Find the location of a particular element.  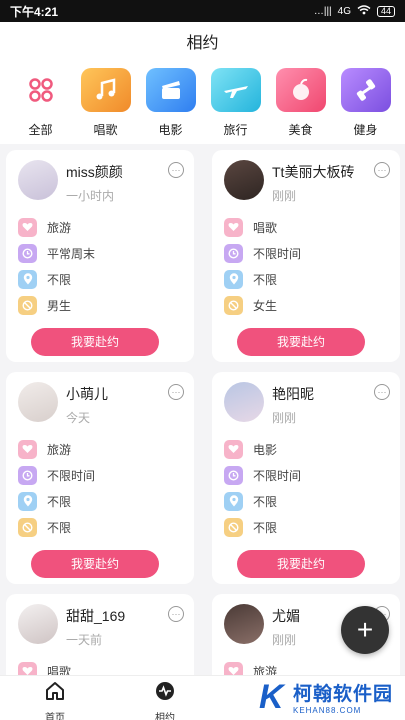

invitation-card: 甜甜_169 一天前 ··· 唱歌 is located at coordinates (100, 634).